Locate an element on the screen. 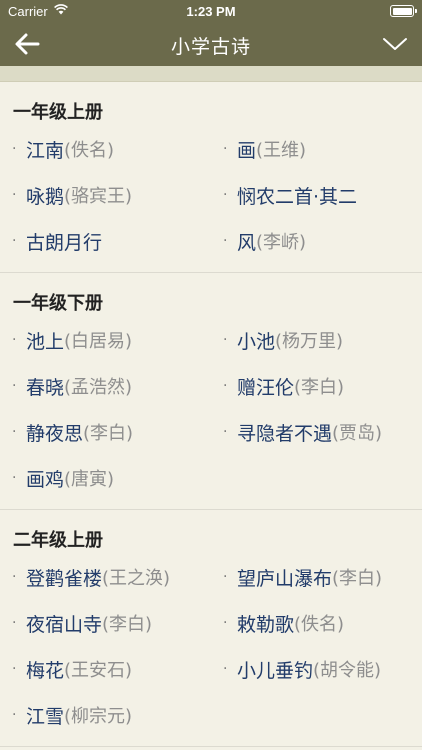  poem-item: · 梅花 (王安石) is located at coordinates (105, 669).